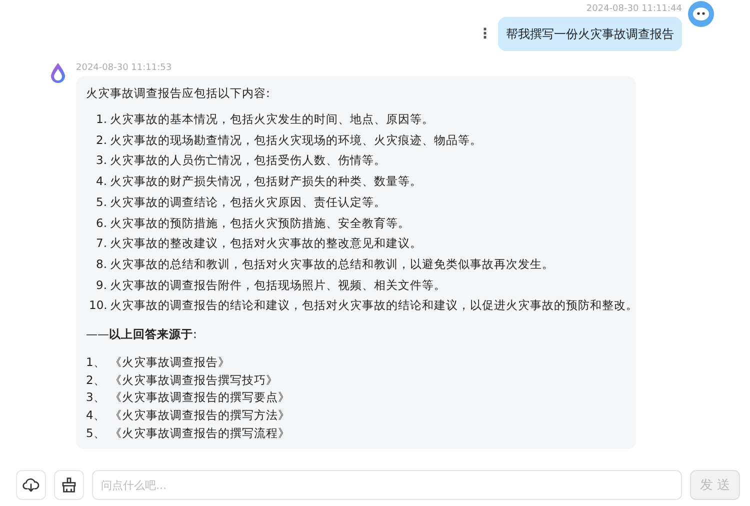 This screenshot has height=506, width=750. I want to click on source-number: 3、, so click(96, 397).